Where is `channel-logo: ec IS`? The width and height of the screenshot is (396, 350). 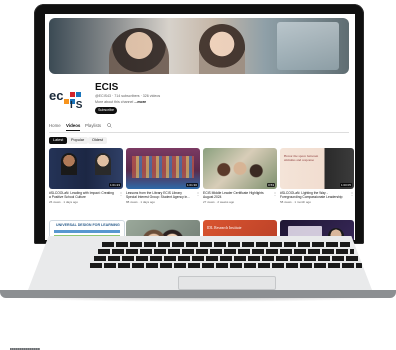
channel-logo: ec IS is located at coordinates (69, 99).